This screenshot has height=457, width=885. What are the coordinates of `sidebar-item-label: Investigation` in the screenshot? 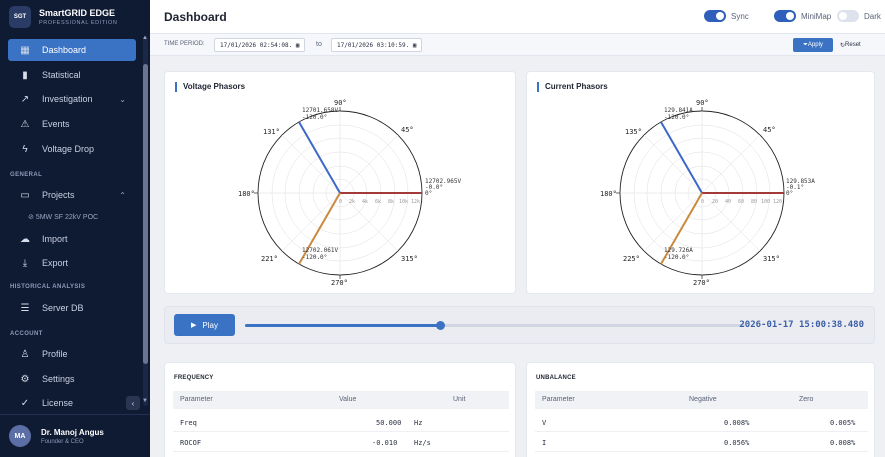 It's located at (67, 99).